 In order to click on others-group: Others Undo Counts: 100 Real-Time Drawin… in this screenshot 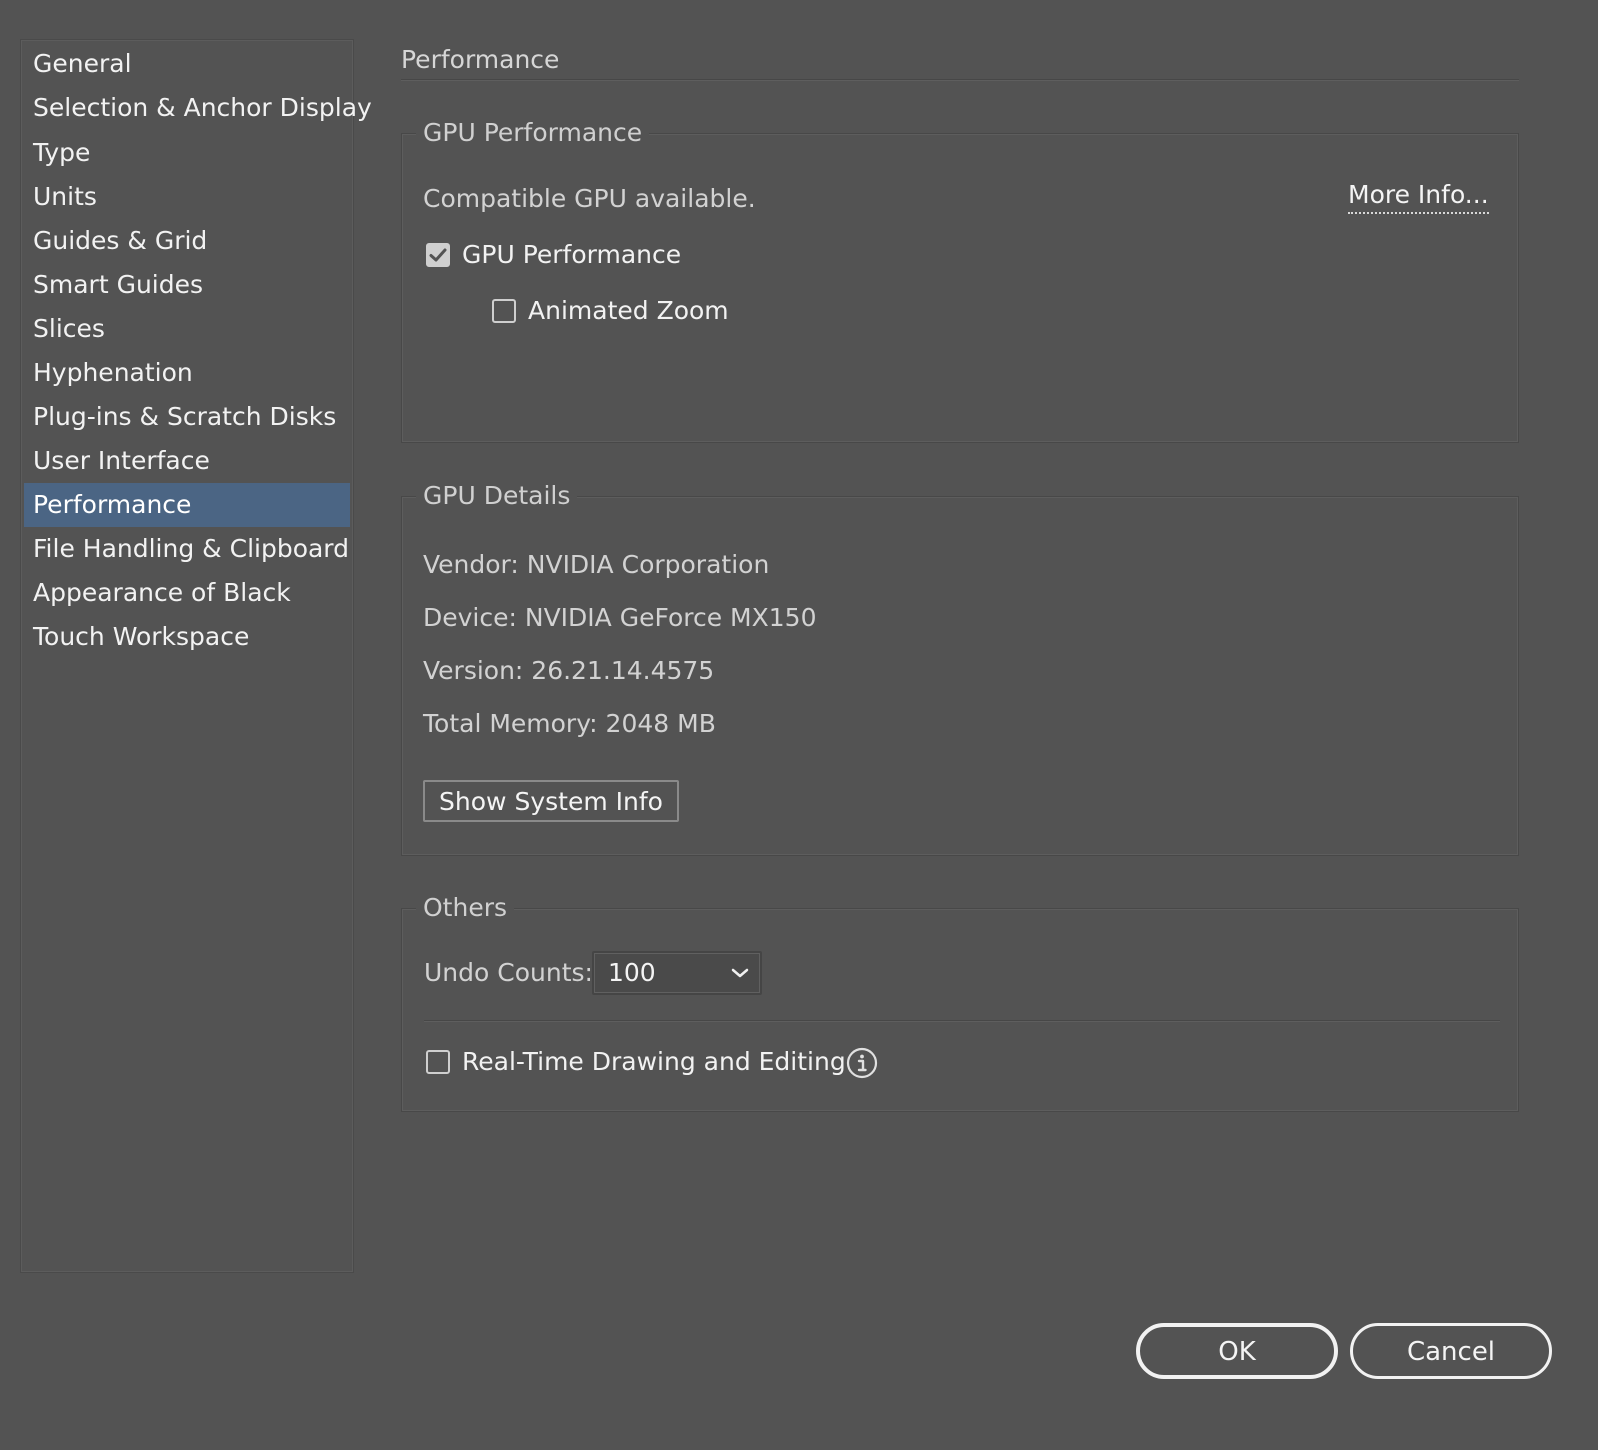, I will do `click(960, 1001)`.